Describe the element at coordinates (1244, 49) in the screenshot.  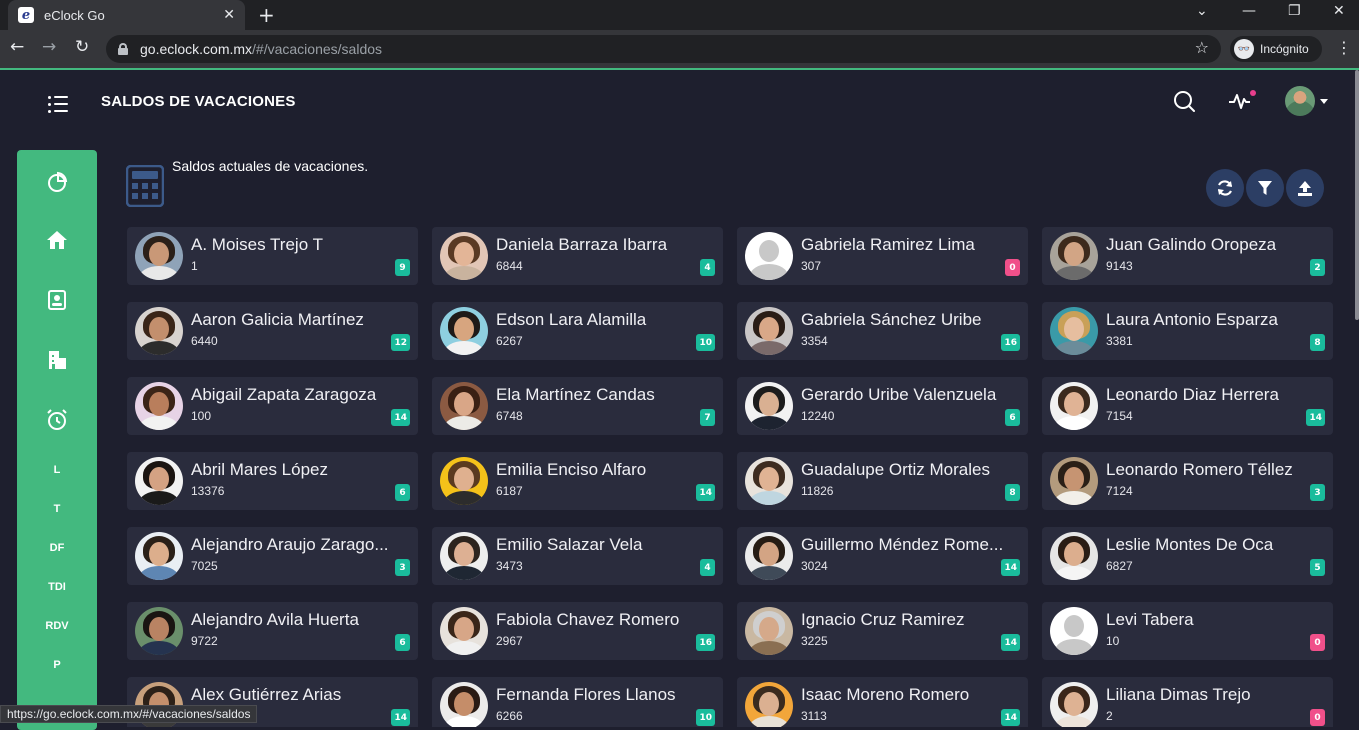
I see `incognito-icon: 👓` at that location.